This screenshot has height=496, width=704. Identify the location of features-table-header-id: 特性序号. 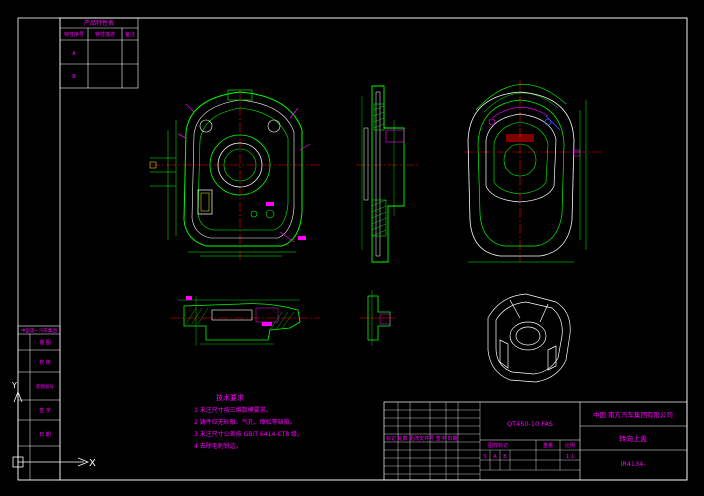
(74, 34).